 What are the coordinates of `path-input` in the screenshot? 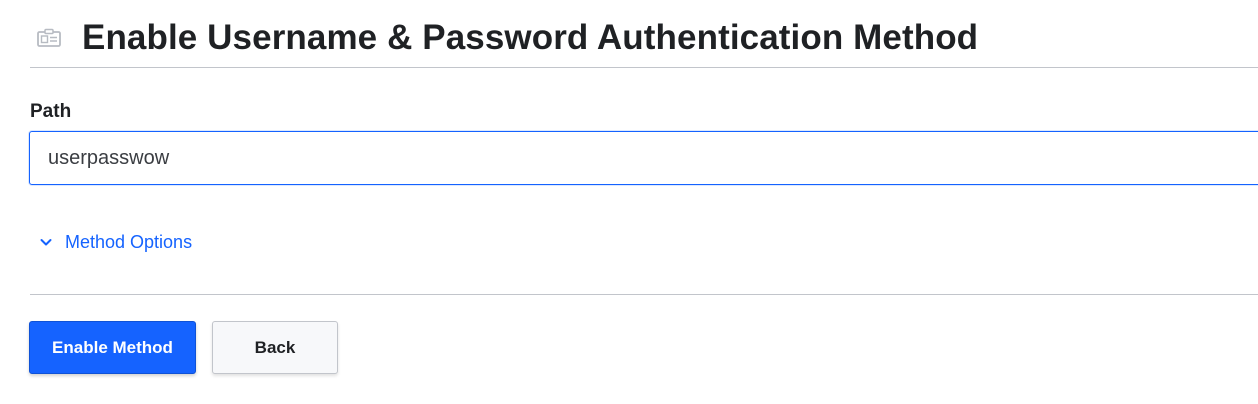 It's located at (643, 158).